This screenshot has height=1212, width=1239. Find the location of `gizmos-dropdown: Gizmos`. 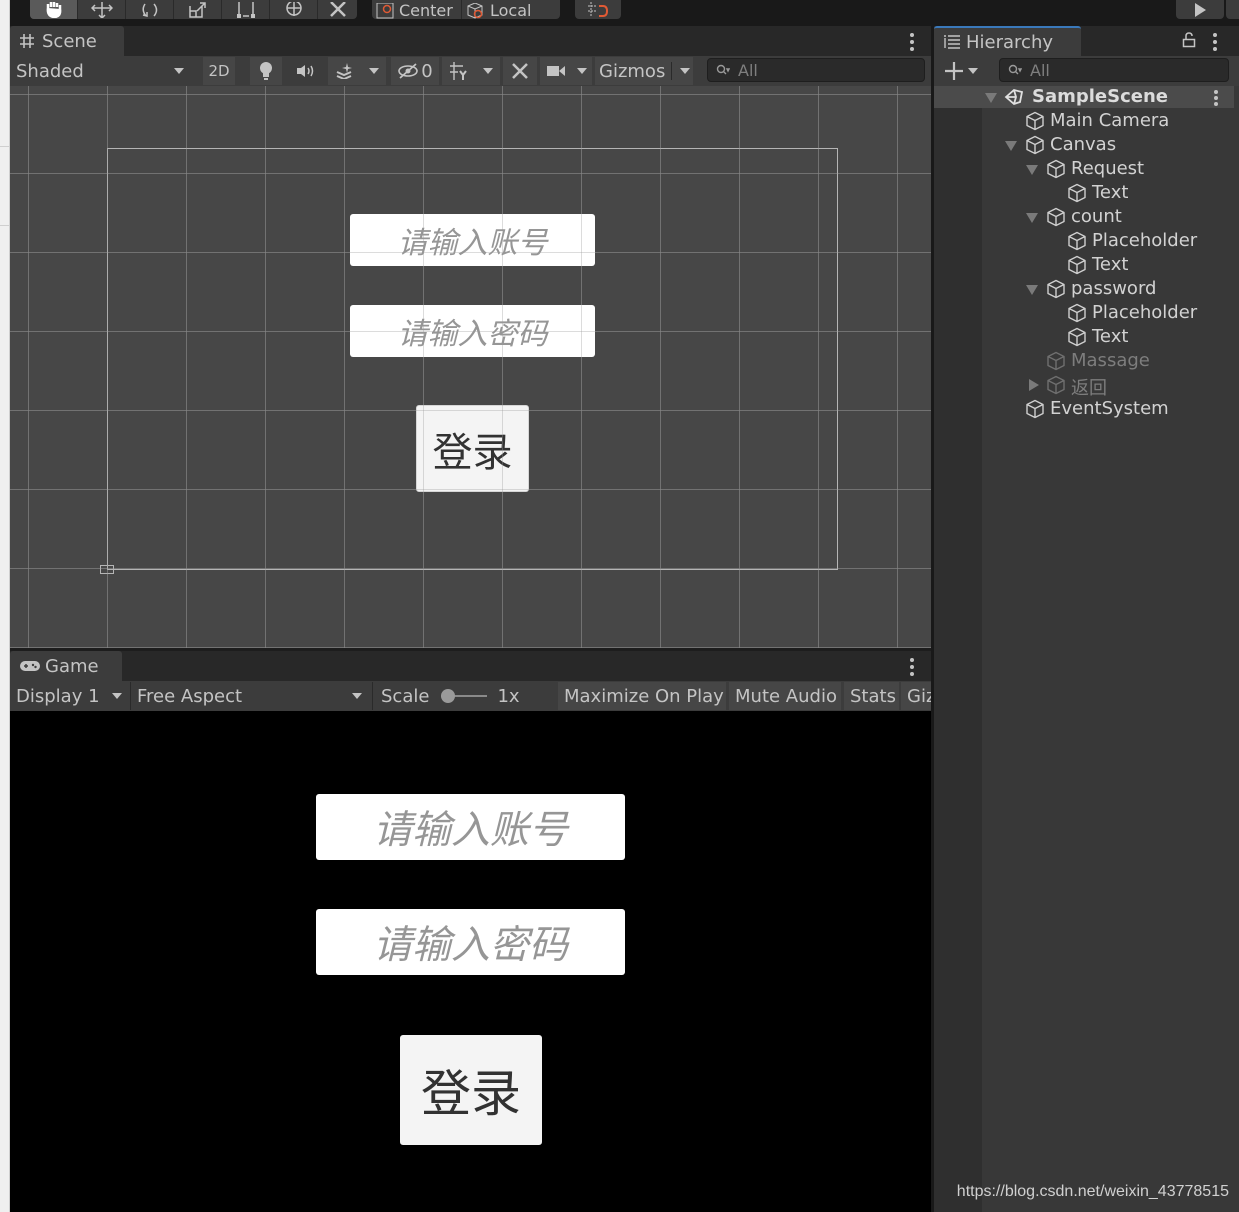

gizmos-dropdown: Gizmos is located at coordinates (644, 71).